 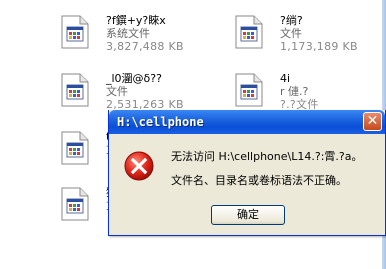 I want to click on error-icon, so click(x=139, y=166).